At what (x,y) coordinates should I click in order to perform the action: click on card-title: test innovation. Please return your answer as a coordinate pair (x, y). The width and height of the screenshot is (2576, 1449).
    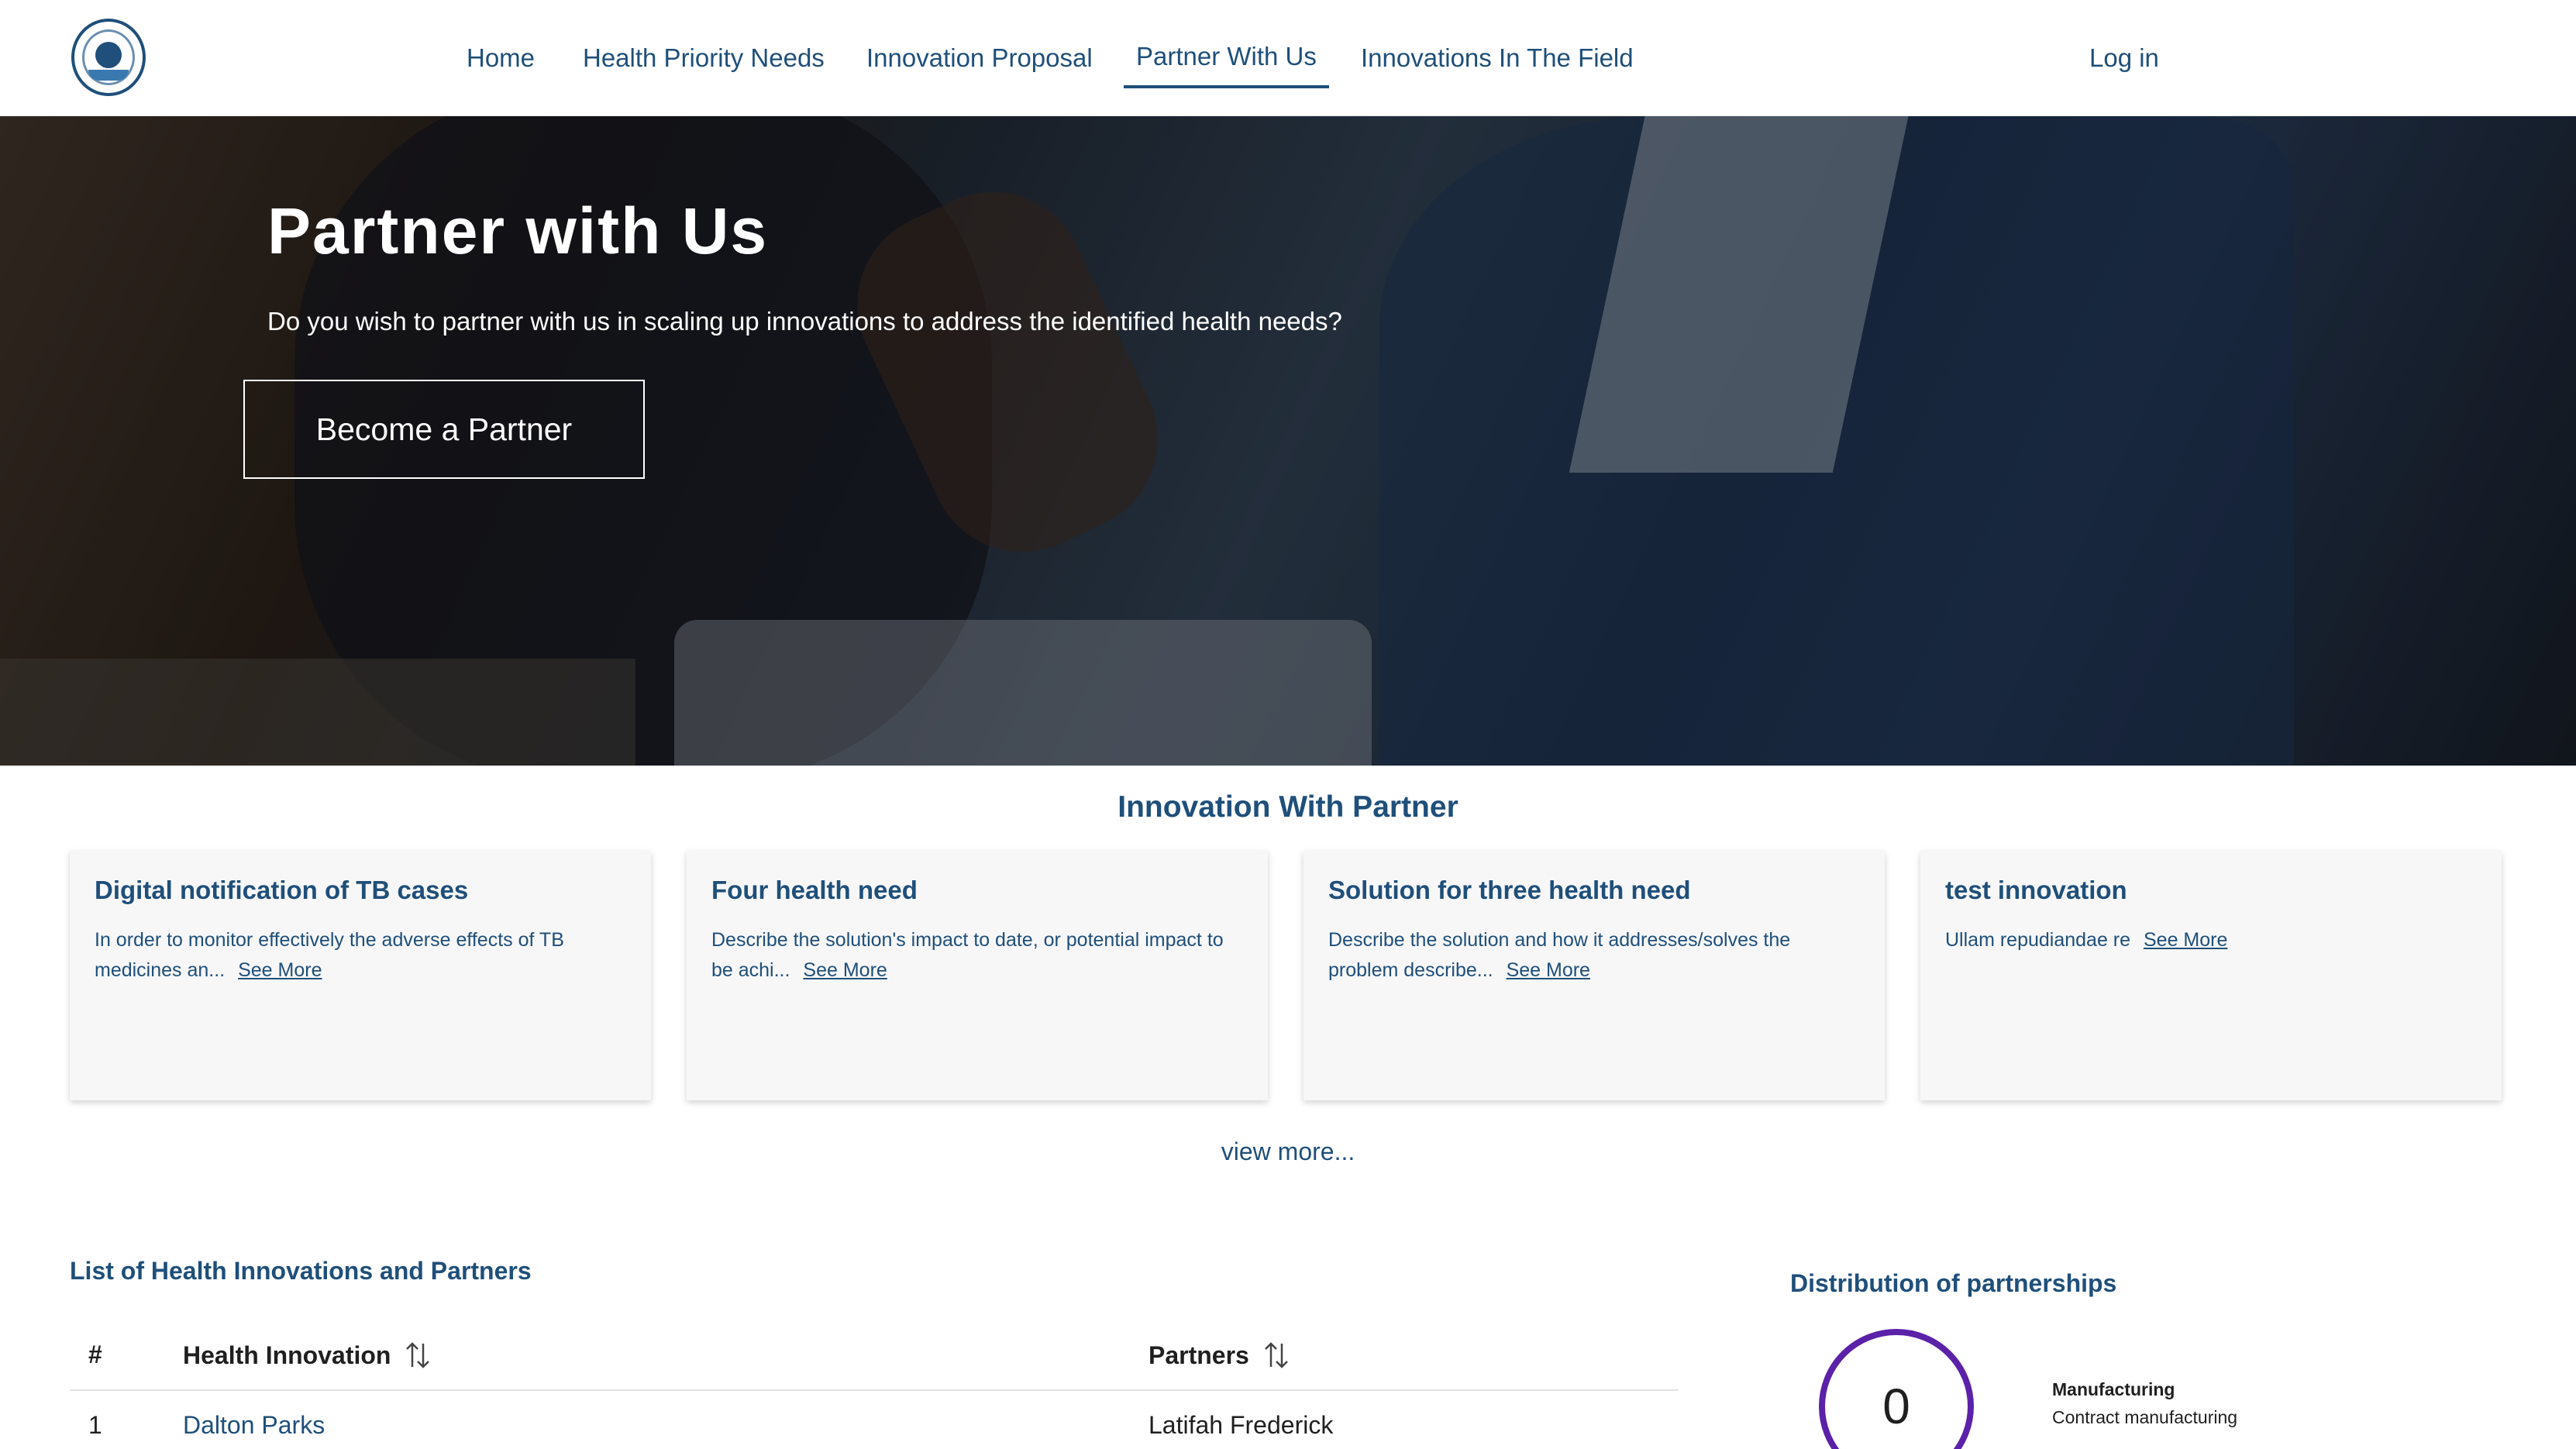
    Looking at the image, I should click on (2036, 890).